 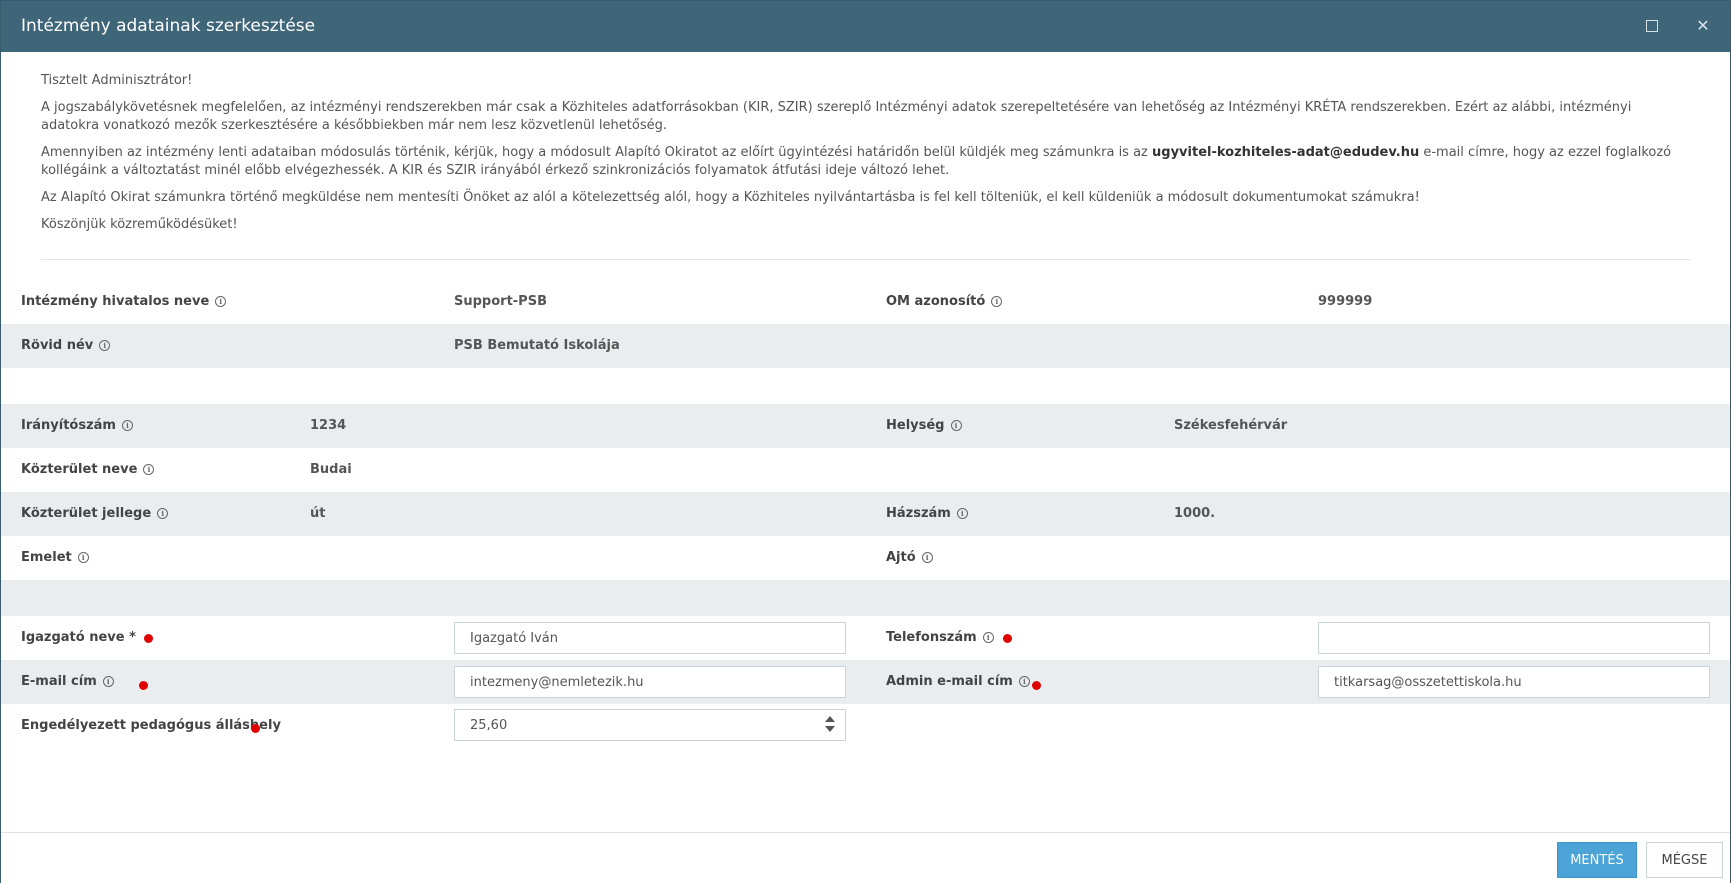 I want to click on director-label: Igazgató neve *, so click(x=78, y=637).